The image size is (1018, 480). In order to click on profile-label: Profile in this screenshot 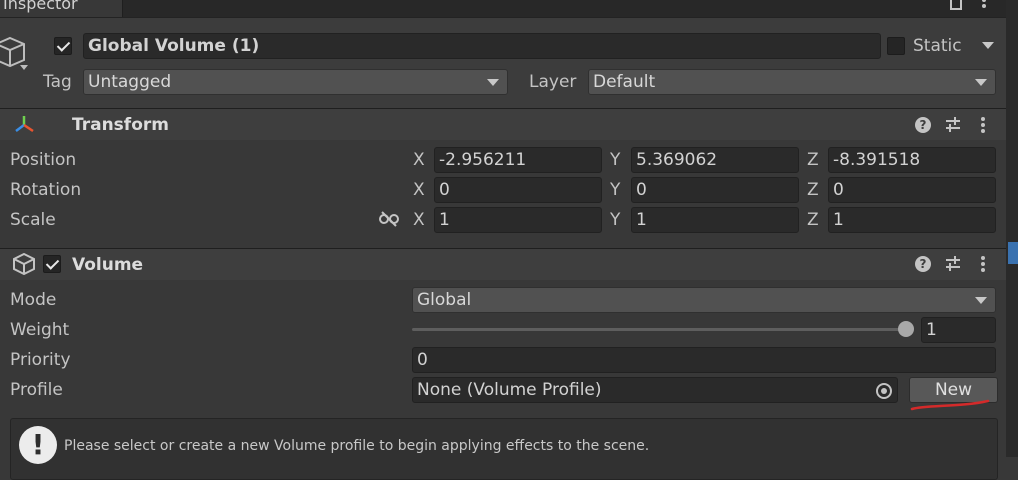, I will do `click(36, 390)`.